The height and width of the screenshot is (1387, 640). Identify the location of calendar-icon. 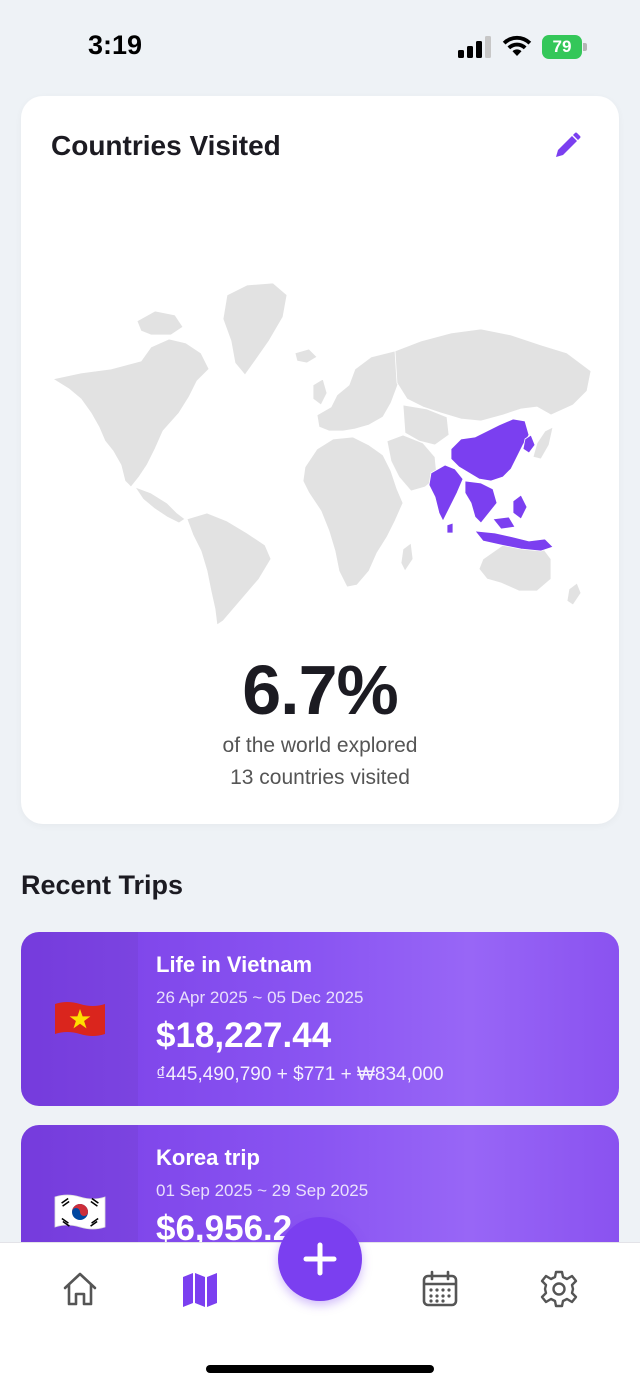
(440, 1288).